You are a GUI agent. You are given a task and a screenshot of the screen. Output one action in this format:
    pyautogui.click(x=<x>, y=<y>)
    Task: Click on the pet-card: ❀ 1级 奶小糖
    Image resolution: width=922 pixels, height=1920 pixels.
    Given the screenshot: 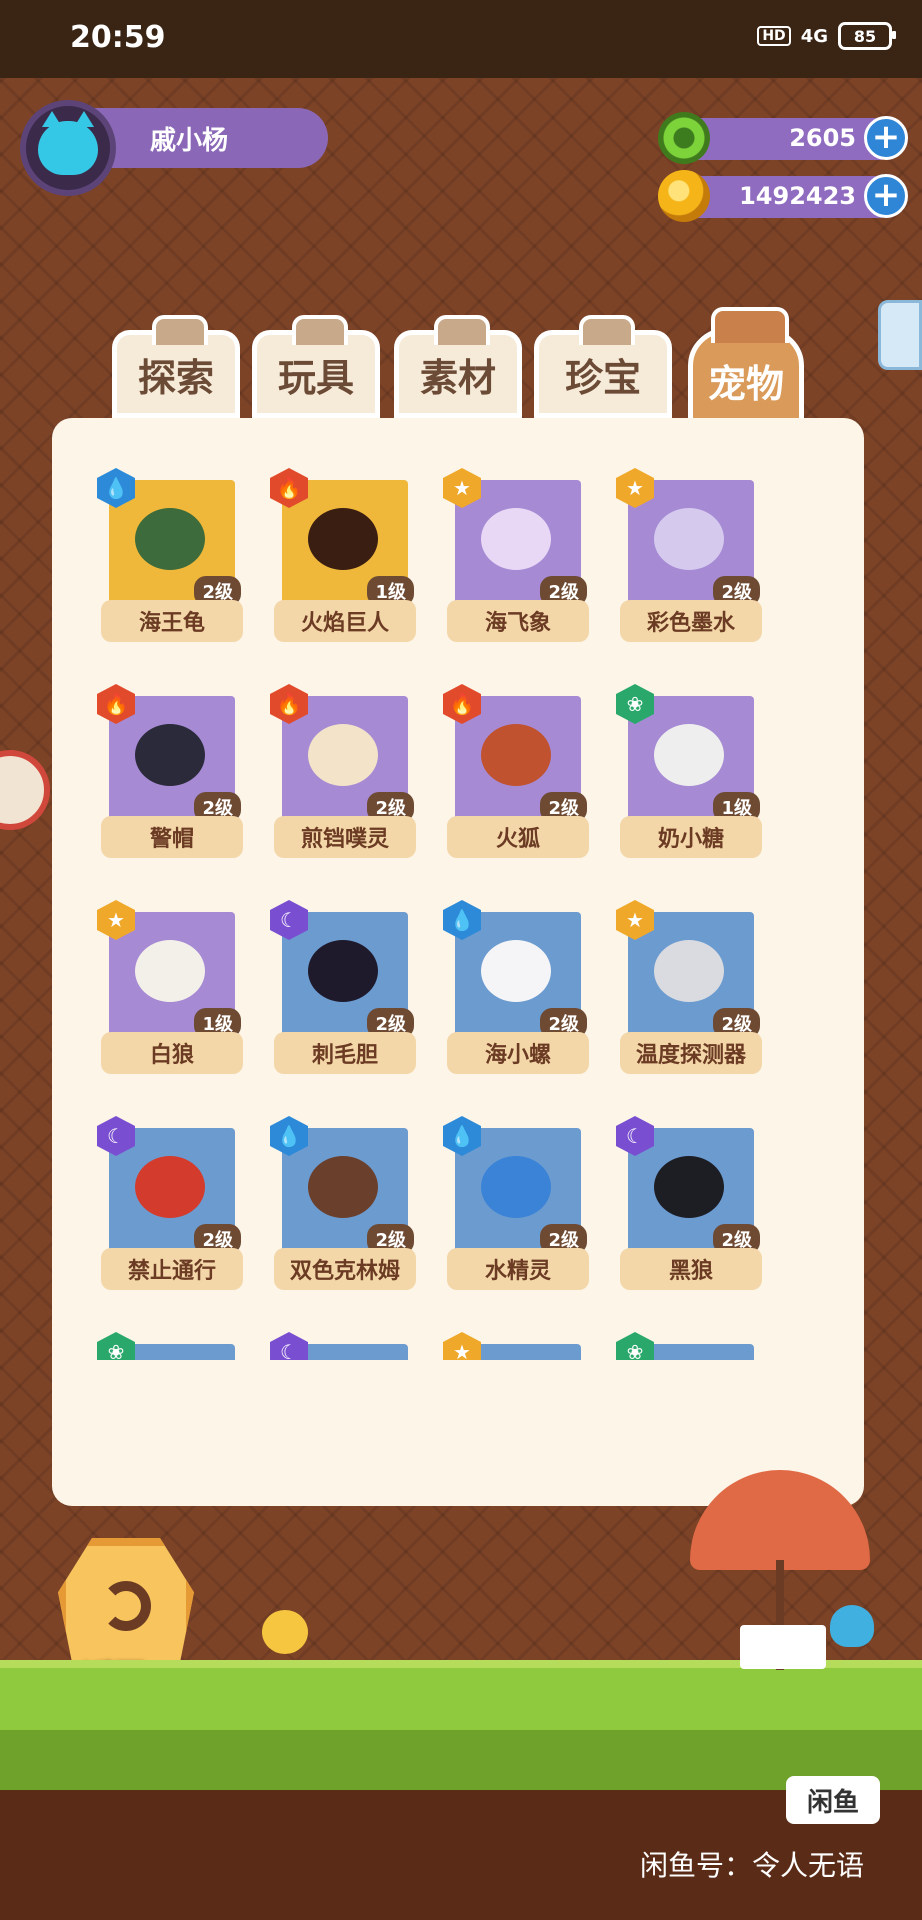 What is the action you would take?
    pyautogui.click(x=691, y=767)
    